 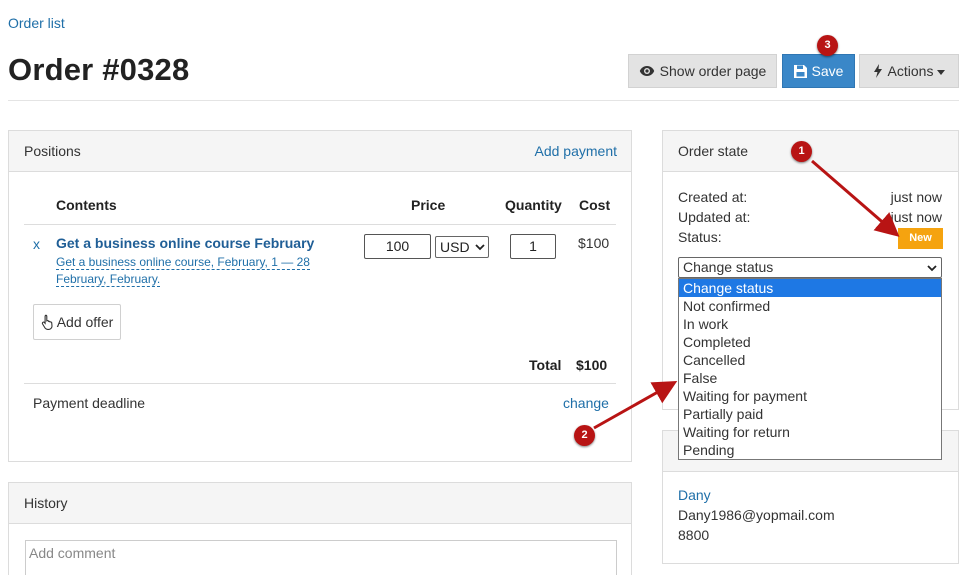 What do you see at coordinates (320, 528) in the screenshot?
I see `history-panel: History Add comment` at bounding box center [320, 528].